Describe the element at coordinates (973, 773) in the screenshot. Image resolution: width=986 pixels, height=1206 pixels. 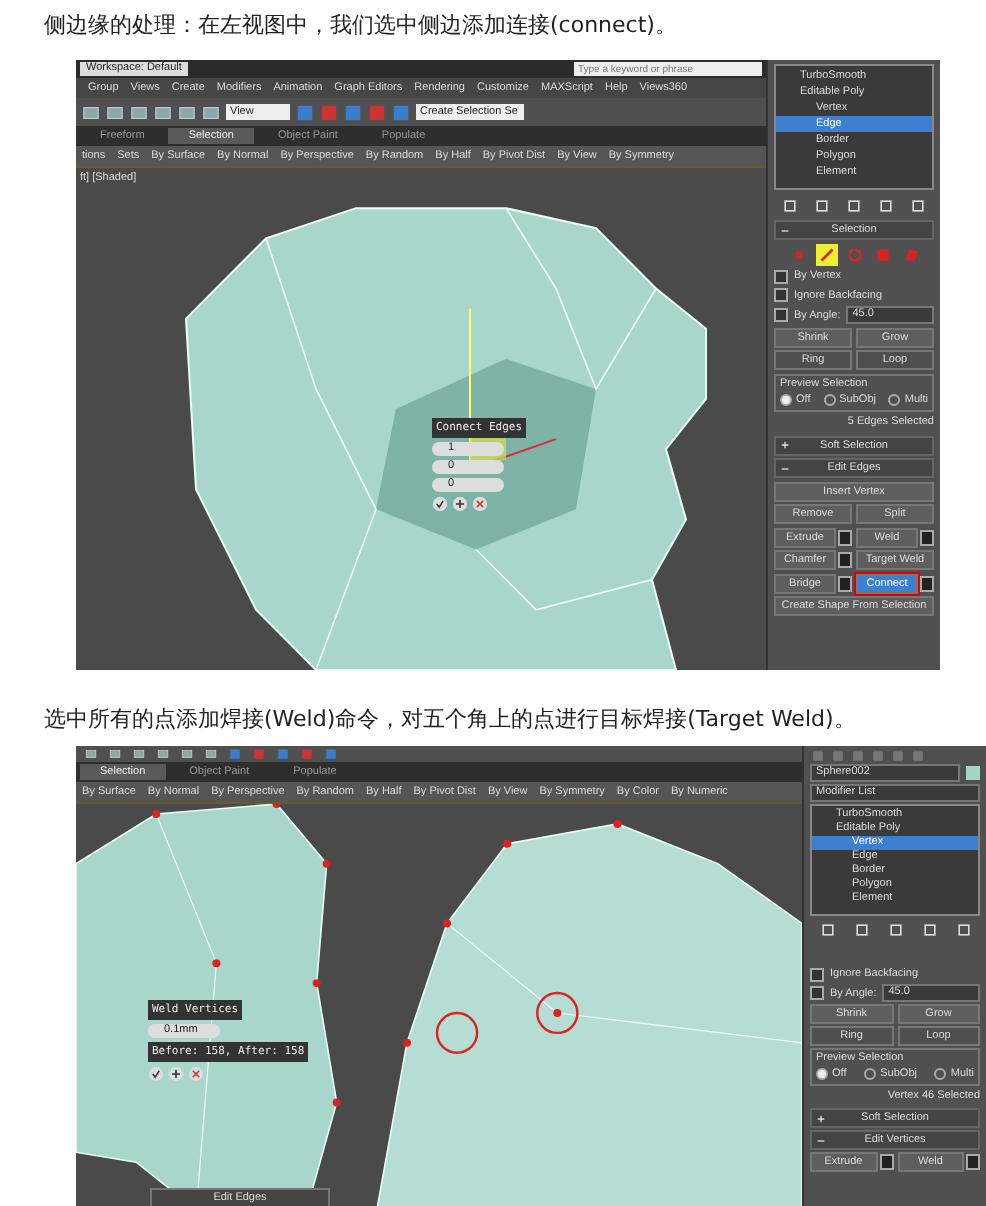
I see `color-swatch` at that location.